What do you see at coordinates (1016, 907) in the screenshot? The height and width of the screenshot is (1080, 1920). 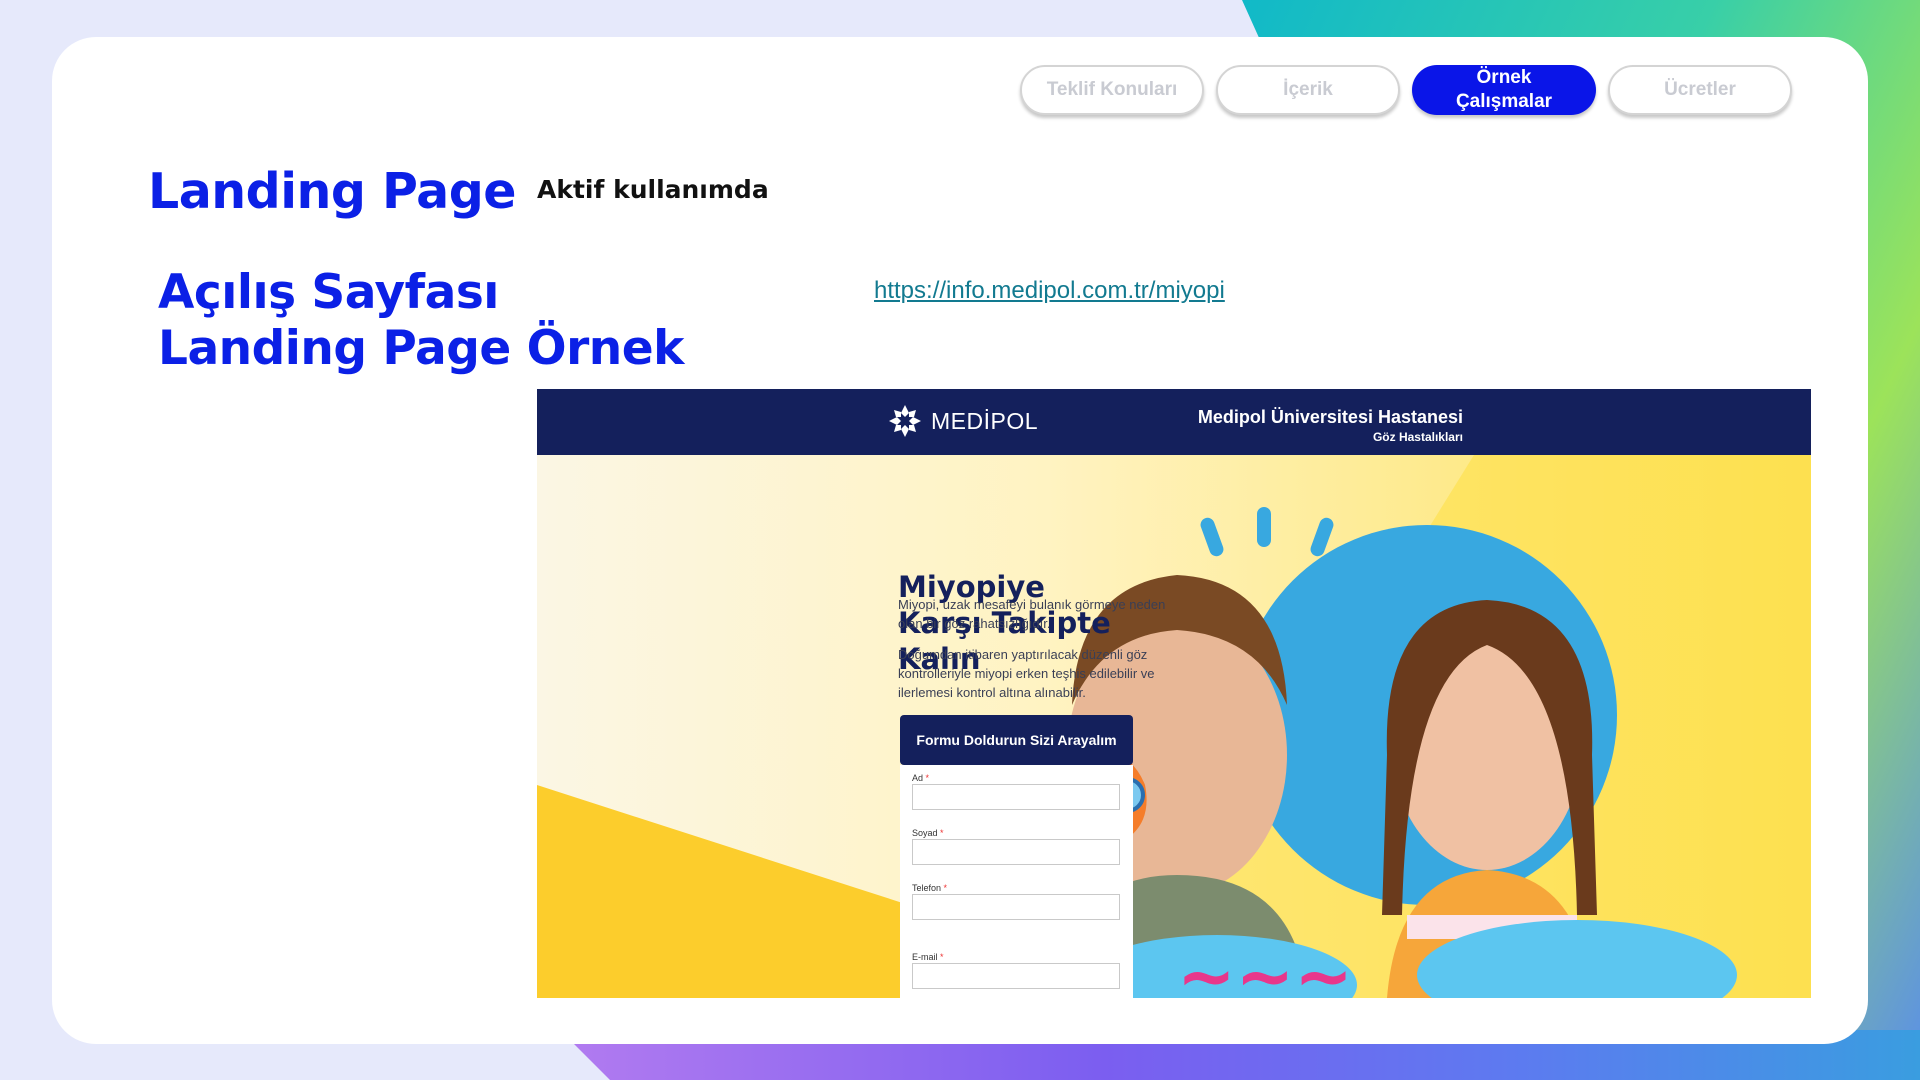 I see `phone-input` at bounding box center [1016, 907].